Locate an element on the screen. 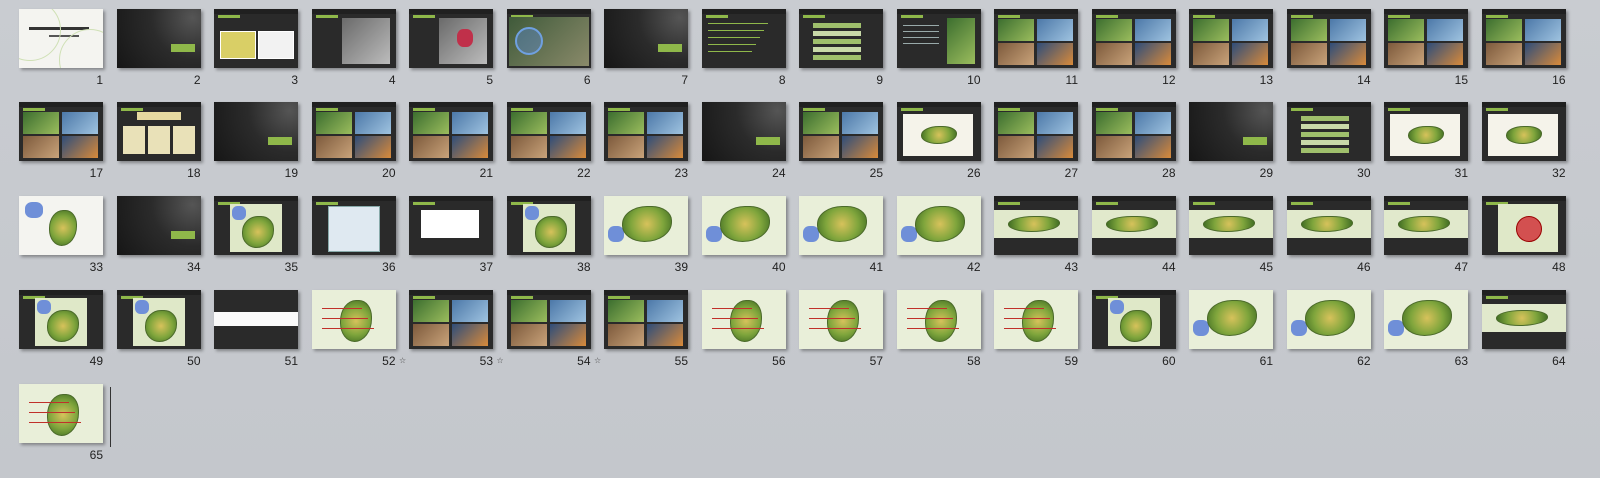  slide-thumbnail-cell: 27 is located at coordinates (1036, 142).